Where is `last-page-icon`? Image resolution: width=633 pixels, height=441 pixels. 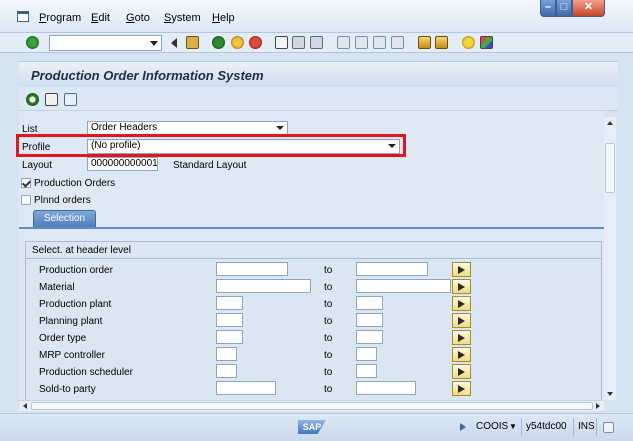
last-page-icon is located at coordinates (397, 42).